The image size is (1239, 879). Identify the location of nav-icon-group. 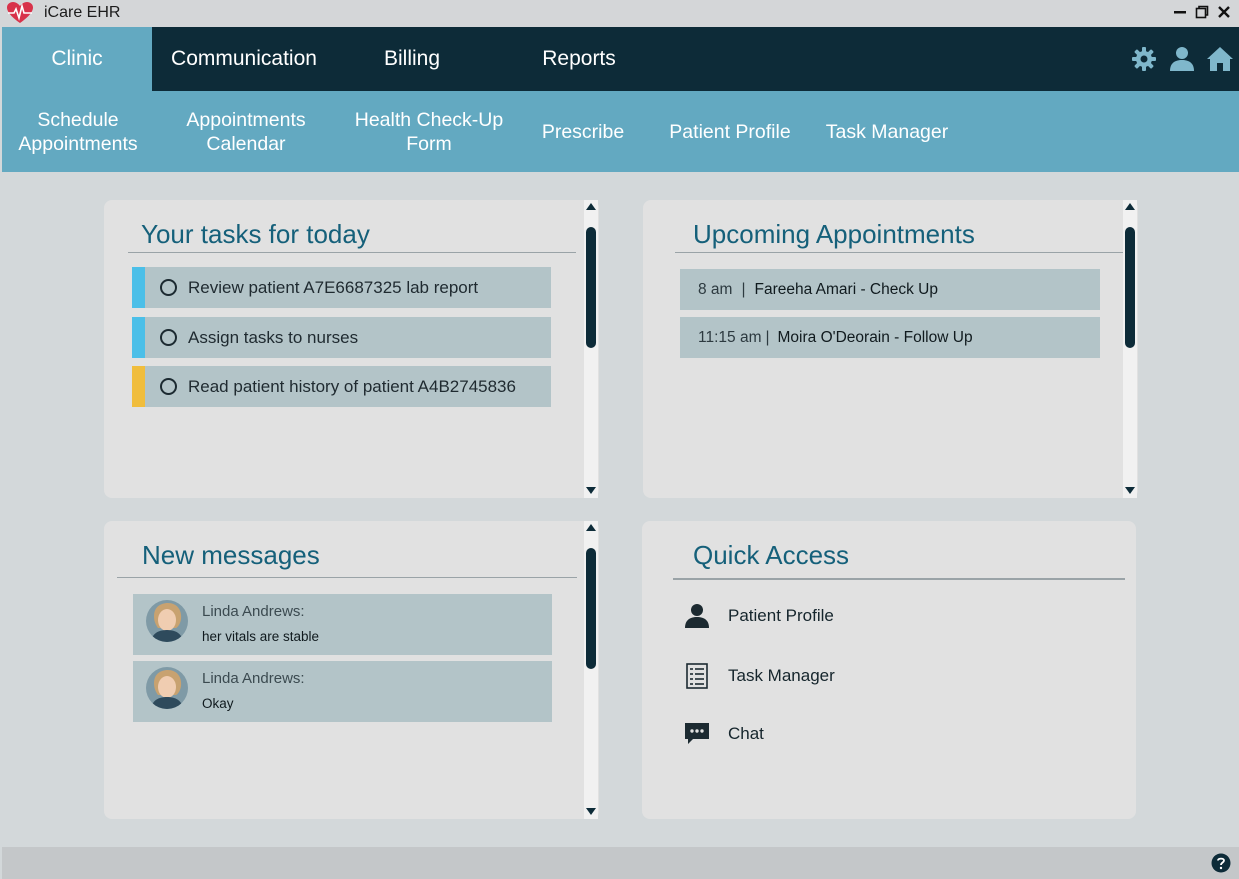
(1182, 59).